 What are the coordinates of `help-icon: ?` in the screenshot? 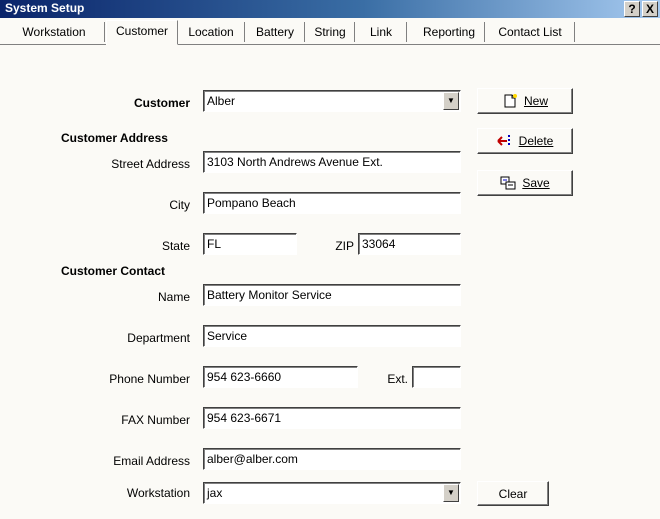 It's located at (632, 9).